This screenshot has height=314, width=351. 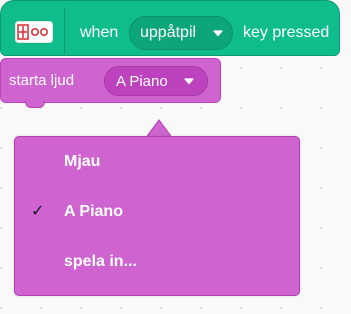 I want to click on extension-icon-area, so click(x=33, y=30).